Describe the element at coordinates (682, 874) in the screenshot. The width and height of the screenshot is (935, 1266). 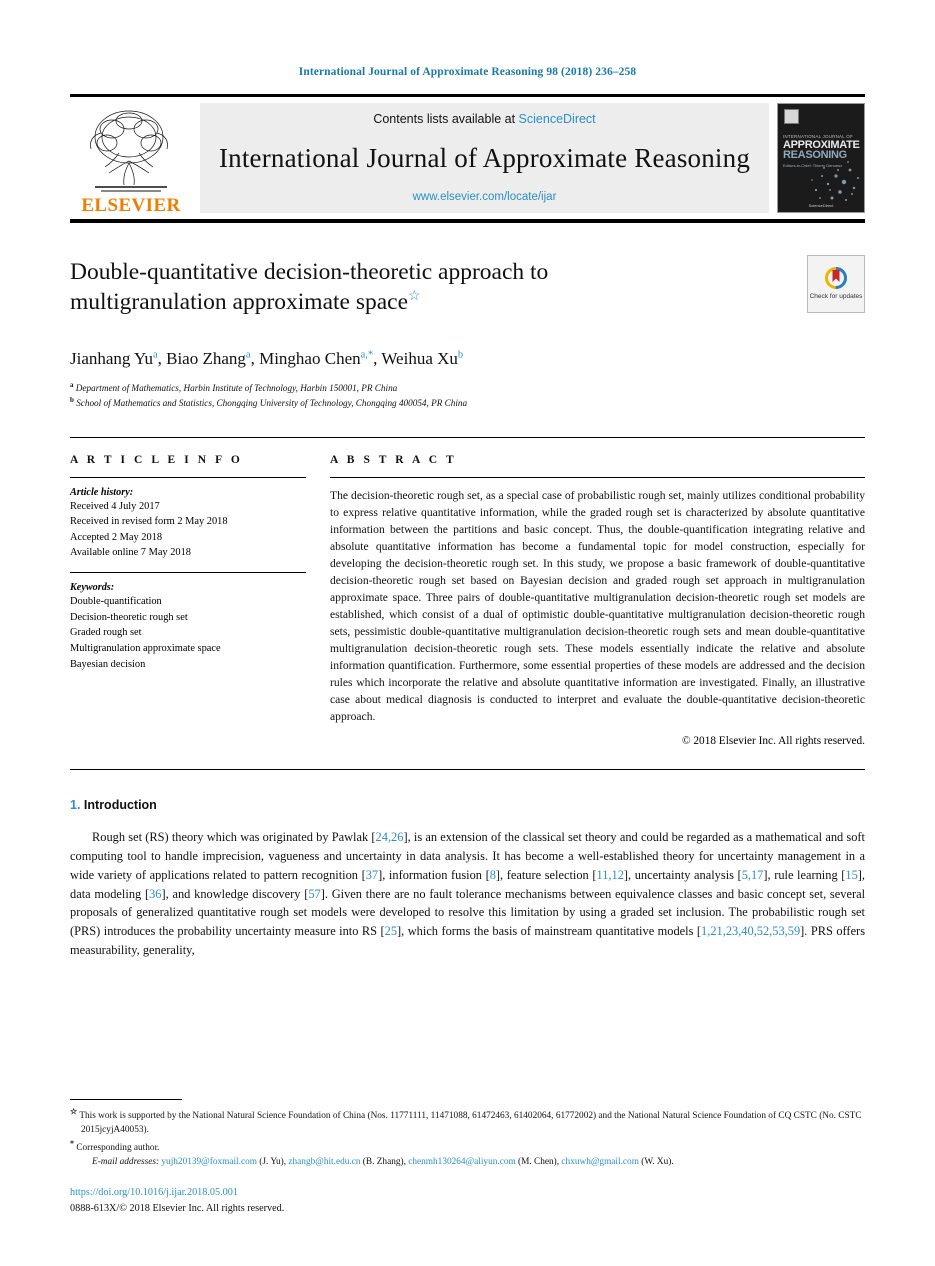
I see `paragraph-text: ], uncertainty analysis [` at that location.